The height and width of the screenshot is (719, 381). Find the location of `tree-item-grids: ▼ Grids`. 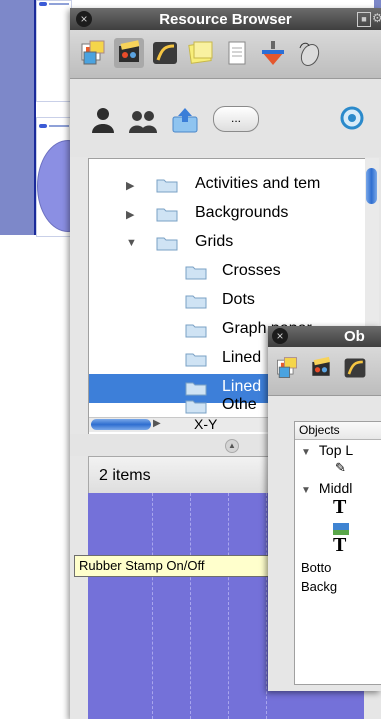

tree-item-grids: ▼ Grids is located at coordinates (227, 243).